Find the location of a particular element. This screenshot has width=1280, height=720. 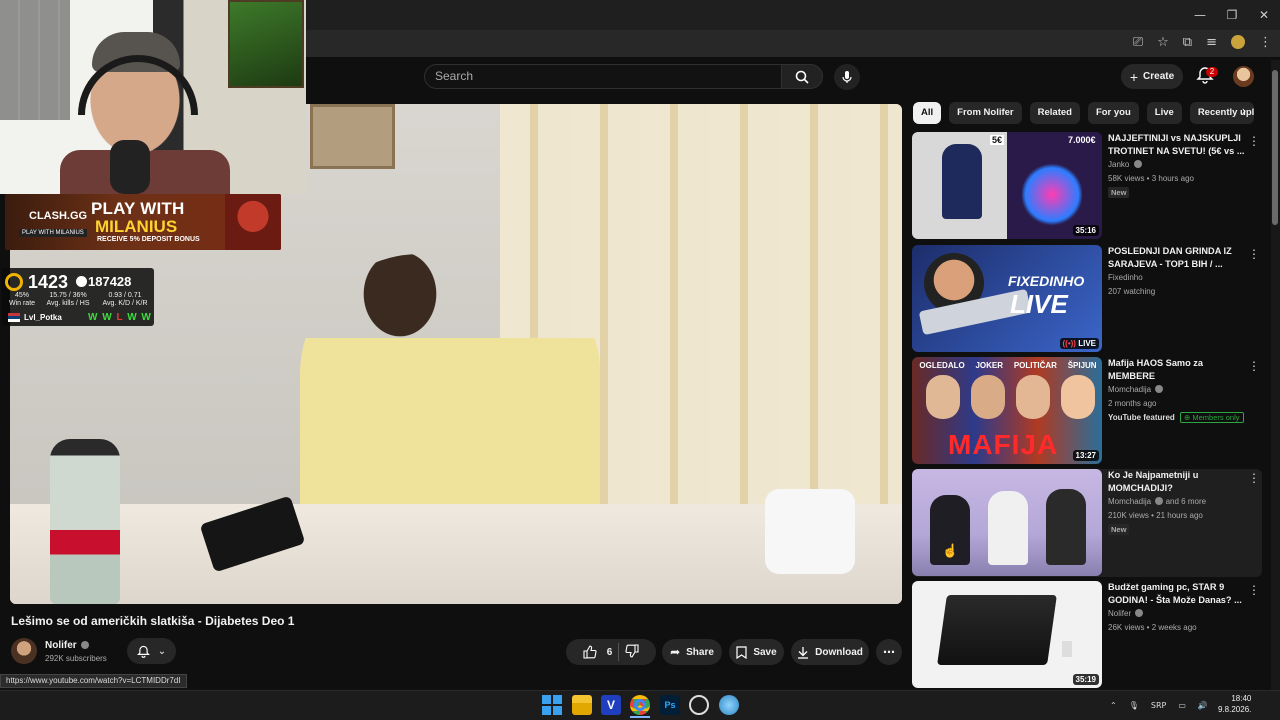

search-button is located at coordinates (802, 76).